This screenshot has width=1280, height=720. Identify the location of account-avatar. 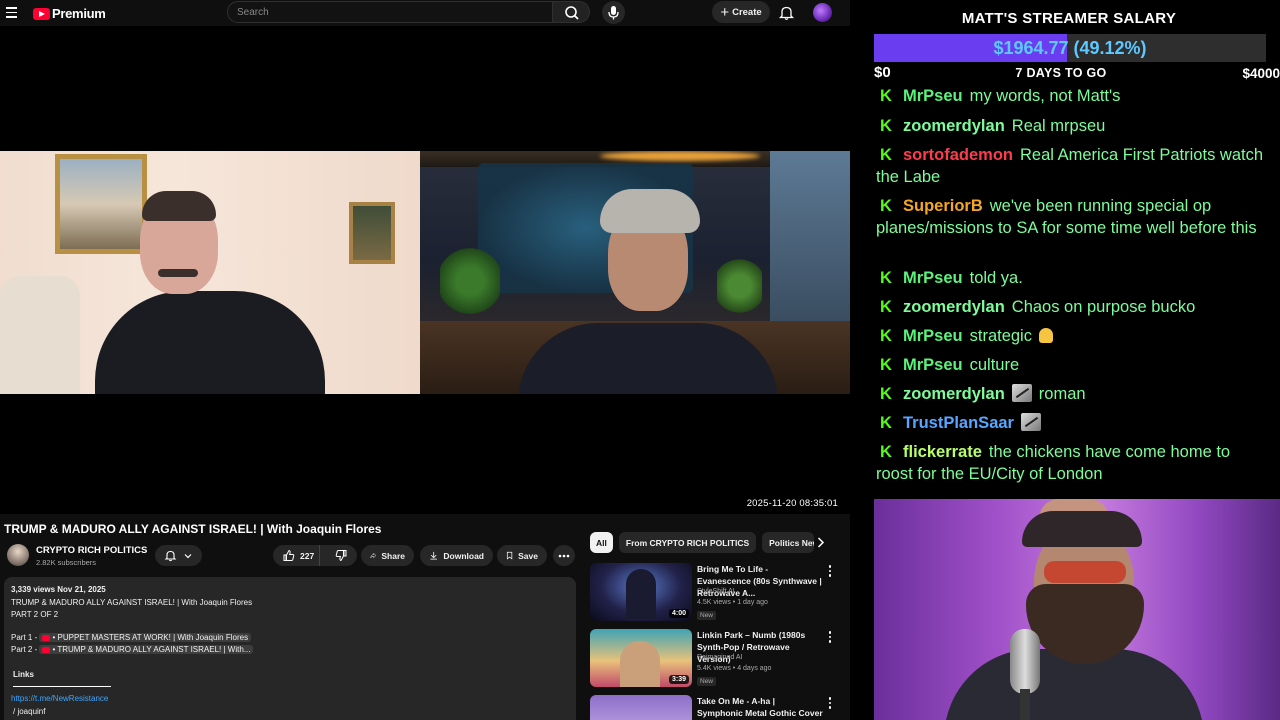
(822, 12).